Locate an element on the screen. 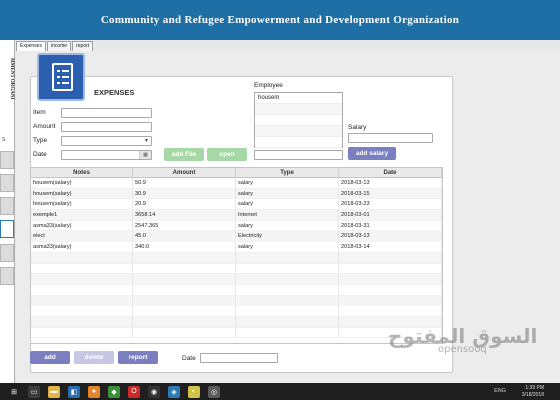 This screenshot has height=400, width=560. cell-date: 2018-03-01 is located at coordinates (390, 215).